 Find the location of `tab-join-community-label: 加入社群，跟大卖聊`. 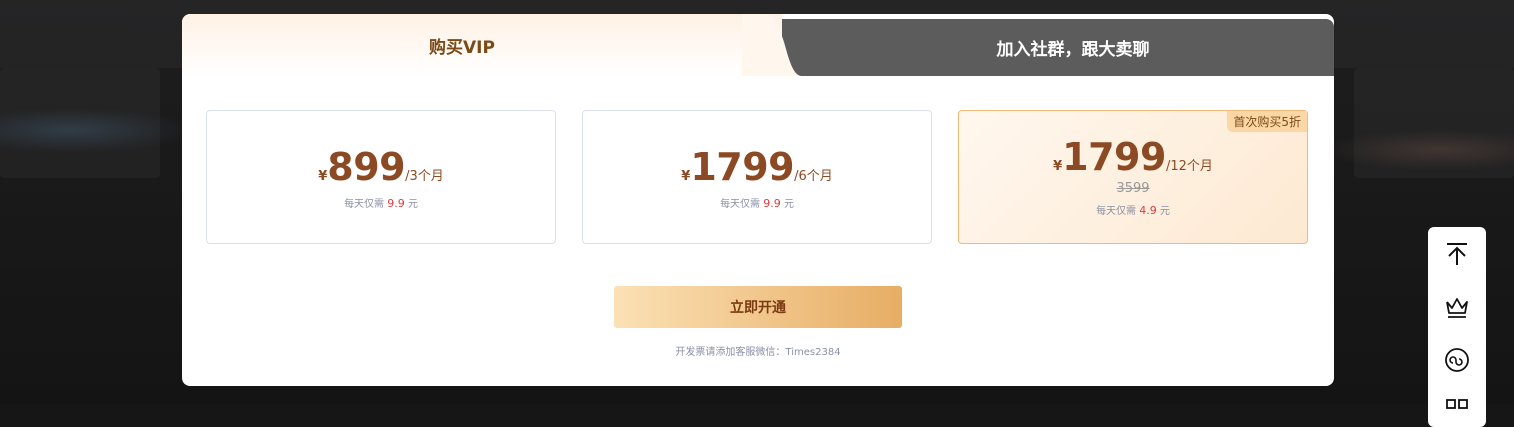

tab-join-community-label: 加入社群，跟大卖聊 is located at coordinates (1073, 50).